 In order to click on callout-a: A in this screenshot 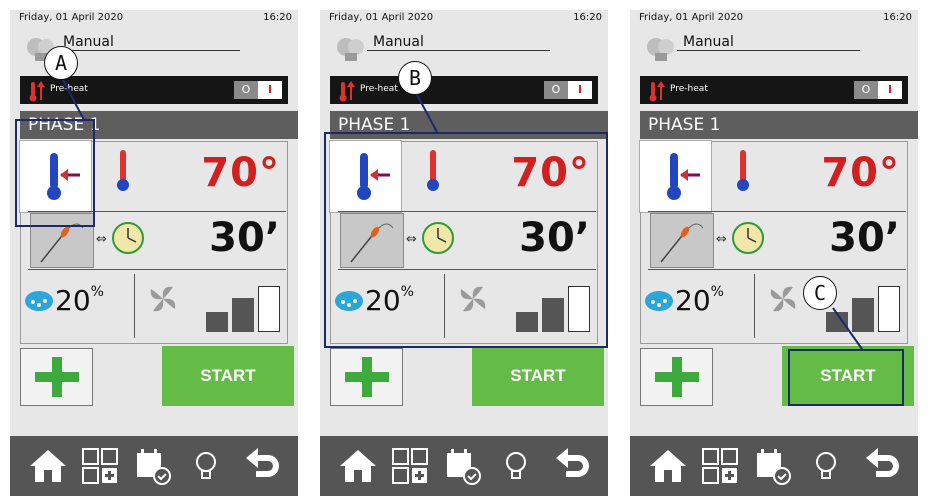, I will do `click(61, 63)`.